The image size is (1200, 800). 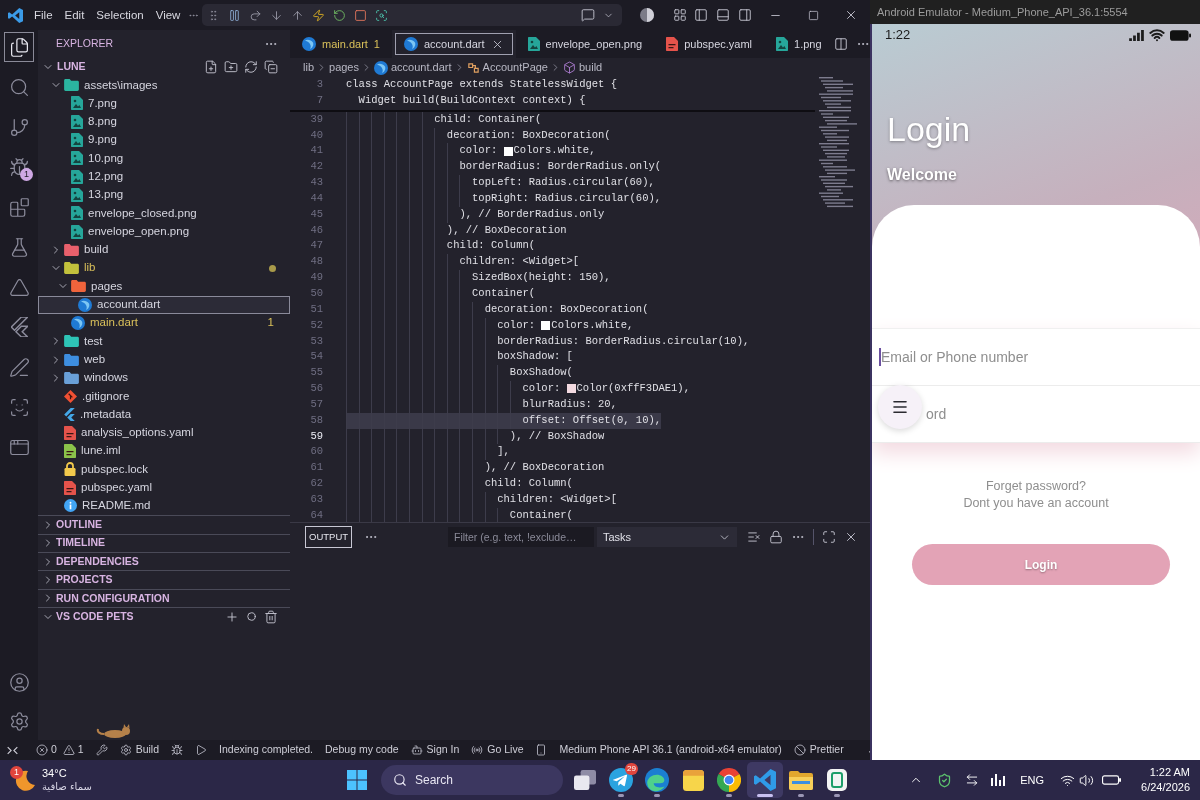 What do you see at coordinates (74, 15) in the screenshot?
I see `menu-item: Edit` at bounding box center [74, 15].